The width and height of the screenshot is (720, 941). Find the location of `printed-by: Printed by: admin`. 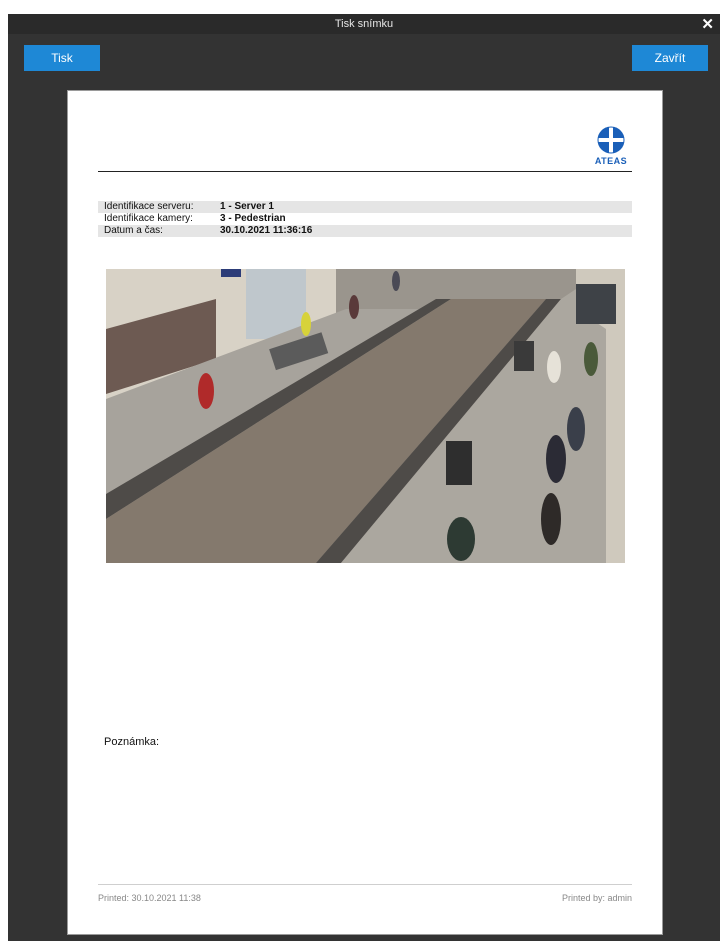

printed-by: Printed by: admin is located at coordinates (596, 898).